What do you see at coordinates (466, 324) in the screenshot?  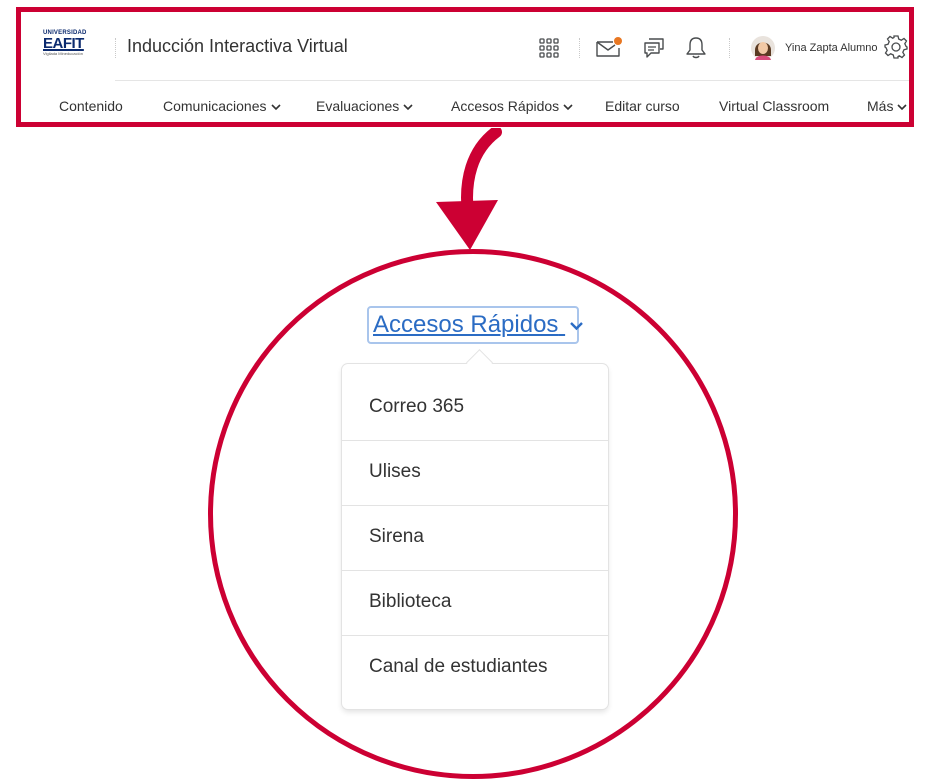 I see `dropdown-trigger-label: Accesos Rápidos` at bounding box center [466, 324].